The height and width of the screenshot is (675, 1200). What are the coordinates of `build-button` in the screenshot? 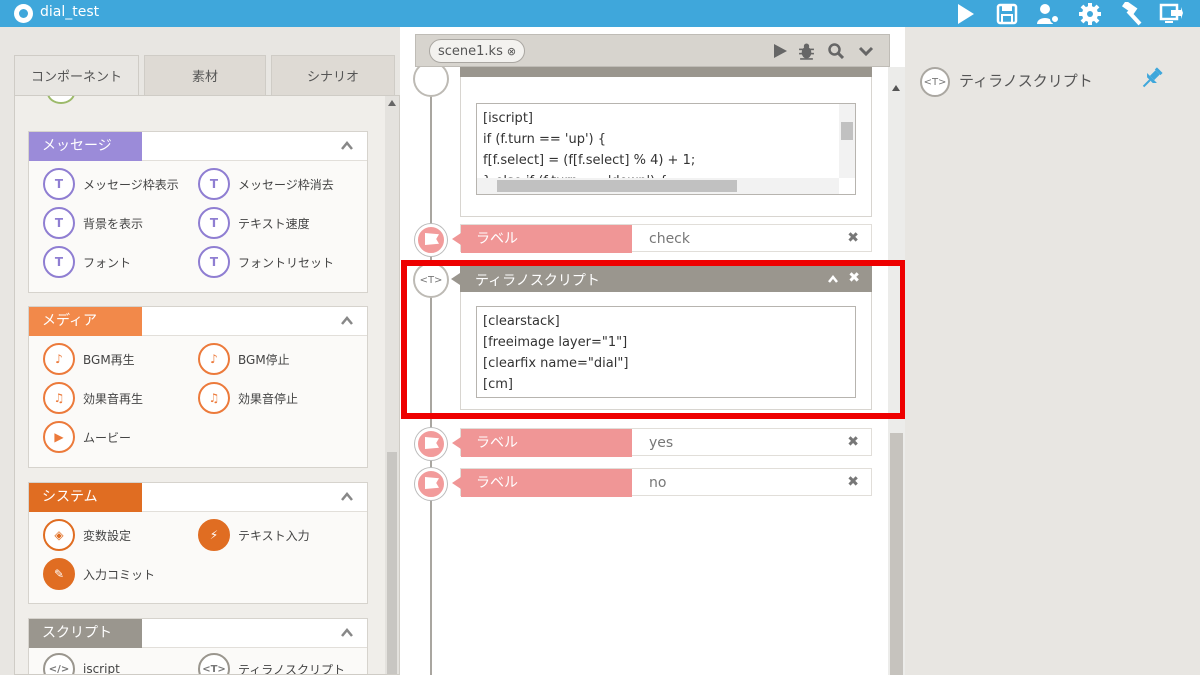 It's located at (1131, 13).